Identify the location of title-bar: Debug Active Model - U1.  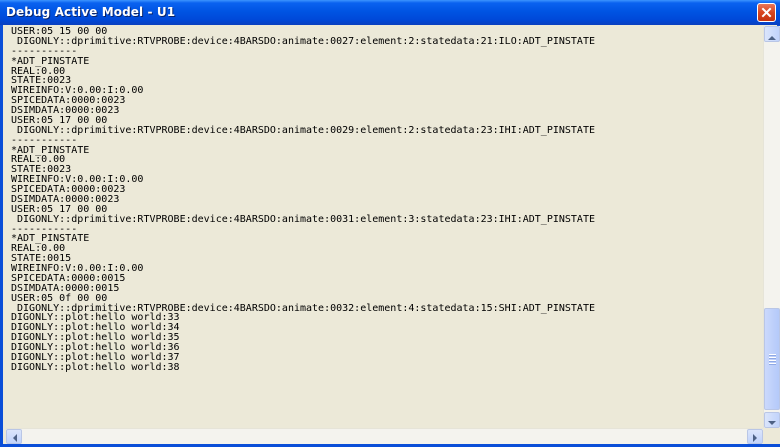
(390, 12).